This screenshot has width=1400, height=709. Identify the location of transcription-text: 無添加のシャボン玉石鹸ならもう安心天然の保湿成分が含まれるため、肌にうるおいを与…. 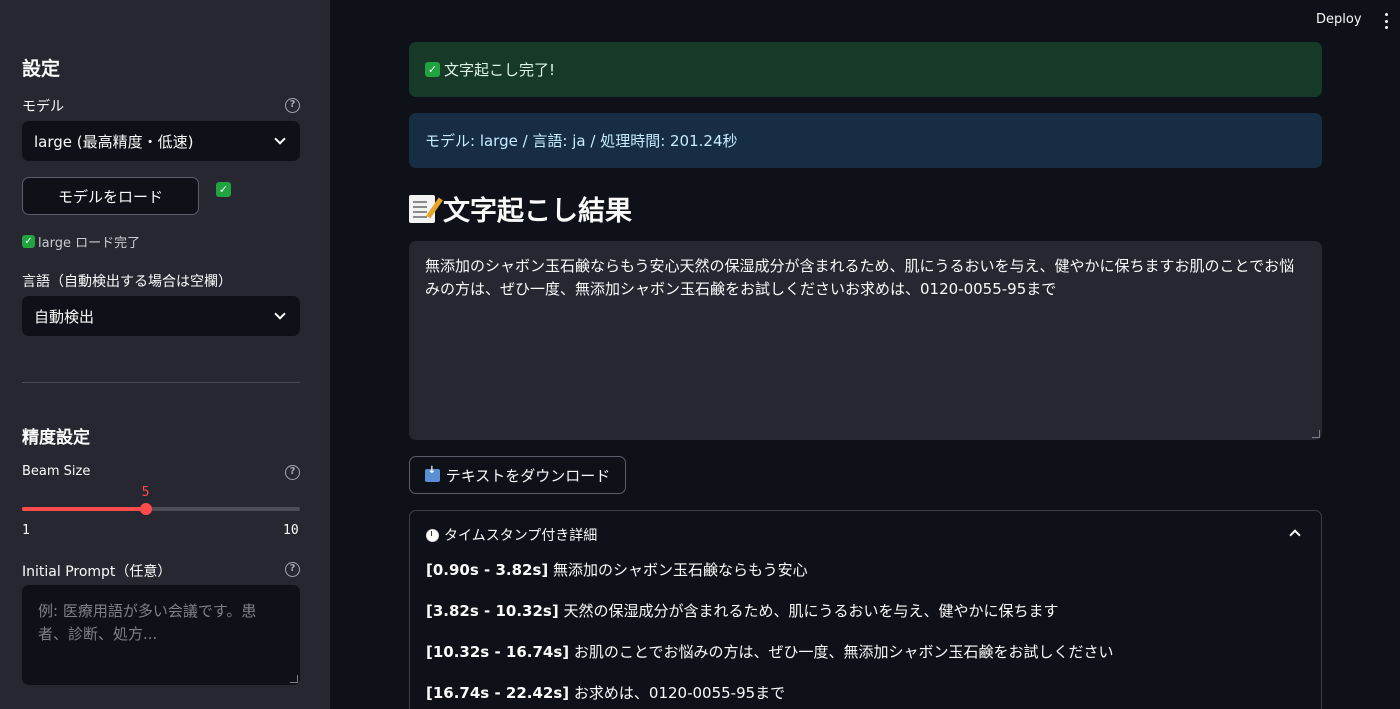
(860, 277).